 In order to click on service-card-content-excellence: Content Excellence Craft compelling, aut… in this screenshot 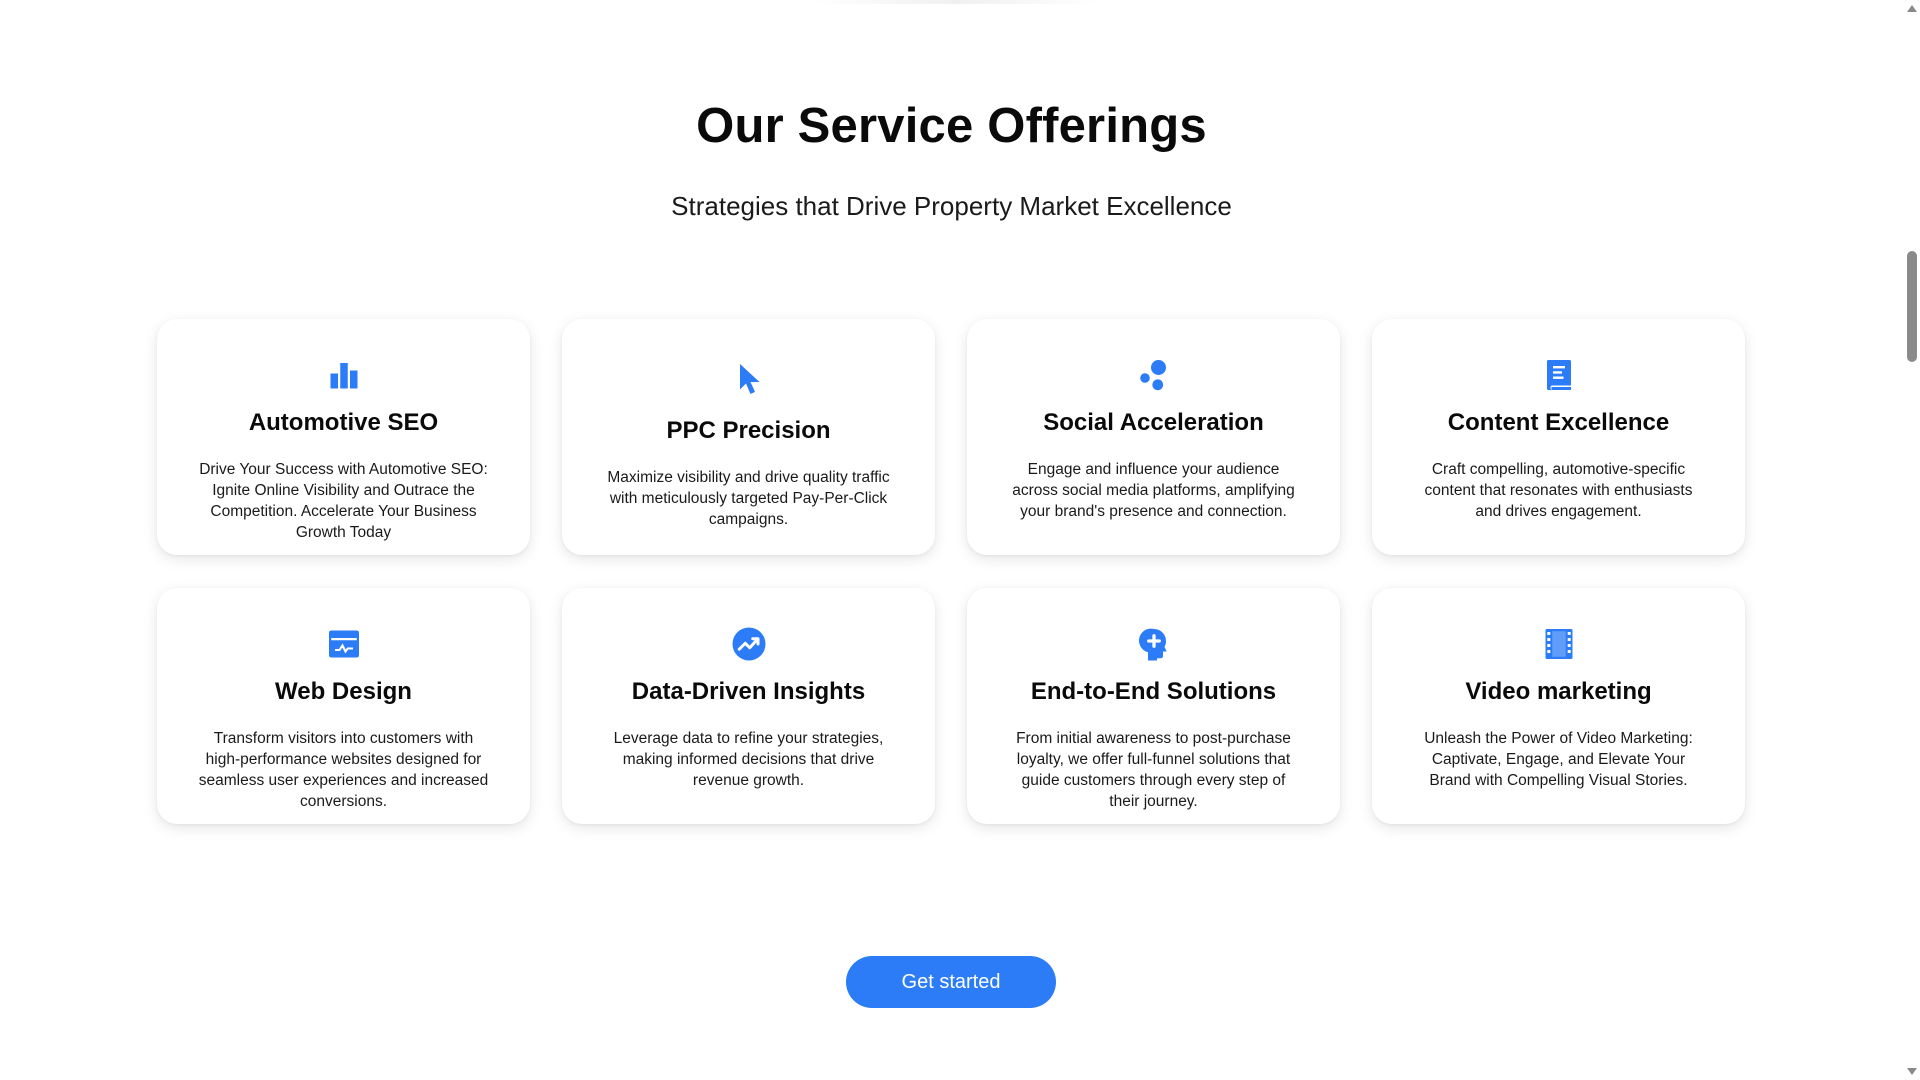, I will do `click(1558, 437)`.